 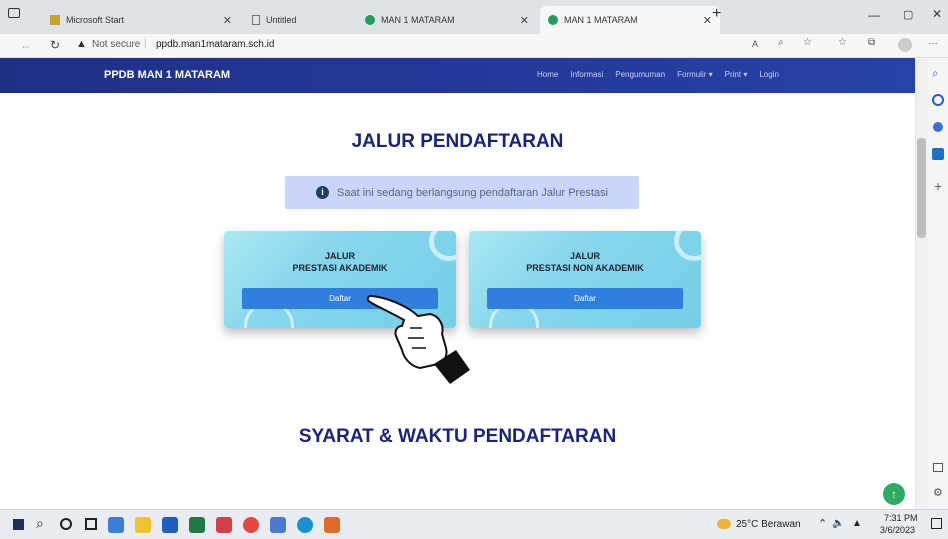 What do you see at coordinates (901, 518) in the screenshot?
I see `clock-time: 7:31 PM` at bounding box center [901, 518].